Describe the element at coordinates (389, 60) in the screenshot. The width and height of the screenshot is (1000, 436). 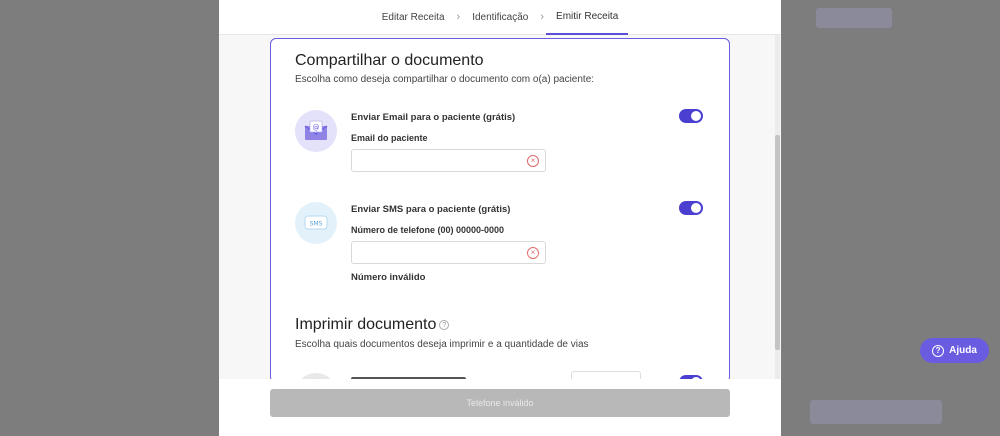
I see `share-title: Compartilhar o documento` at that location.